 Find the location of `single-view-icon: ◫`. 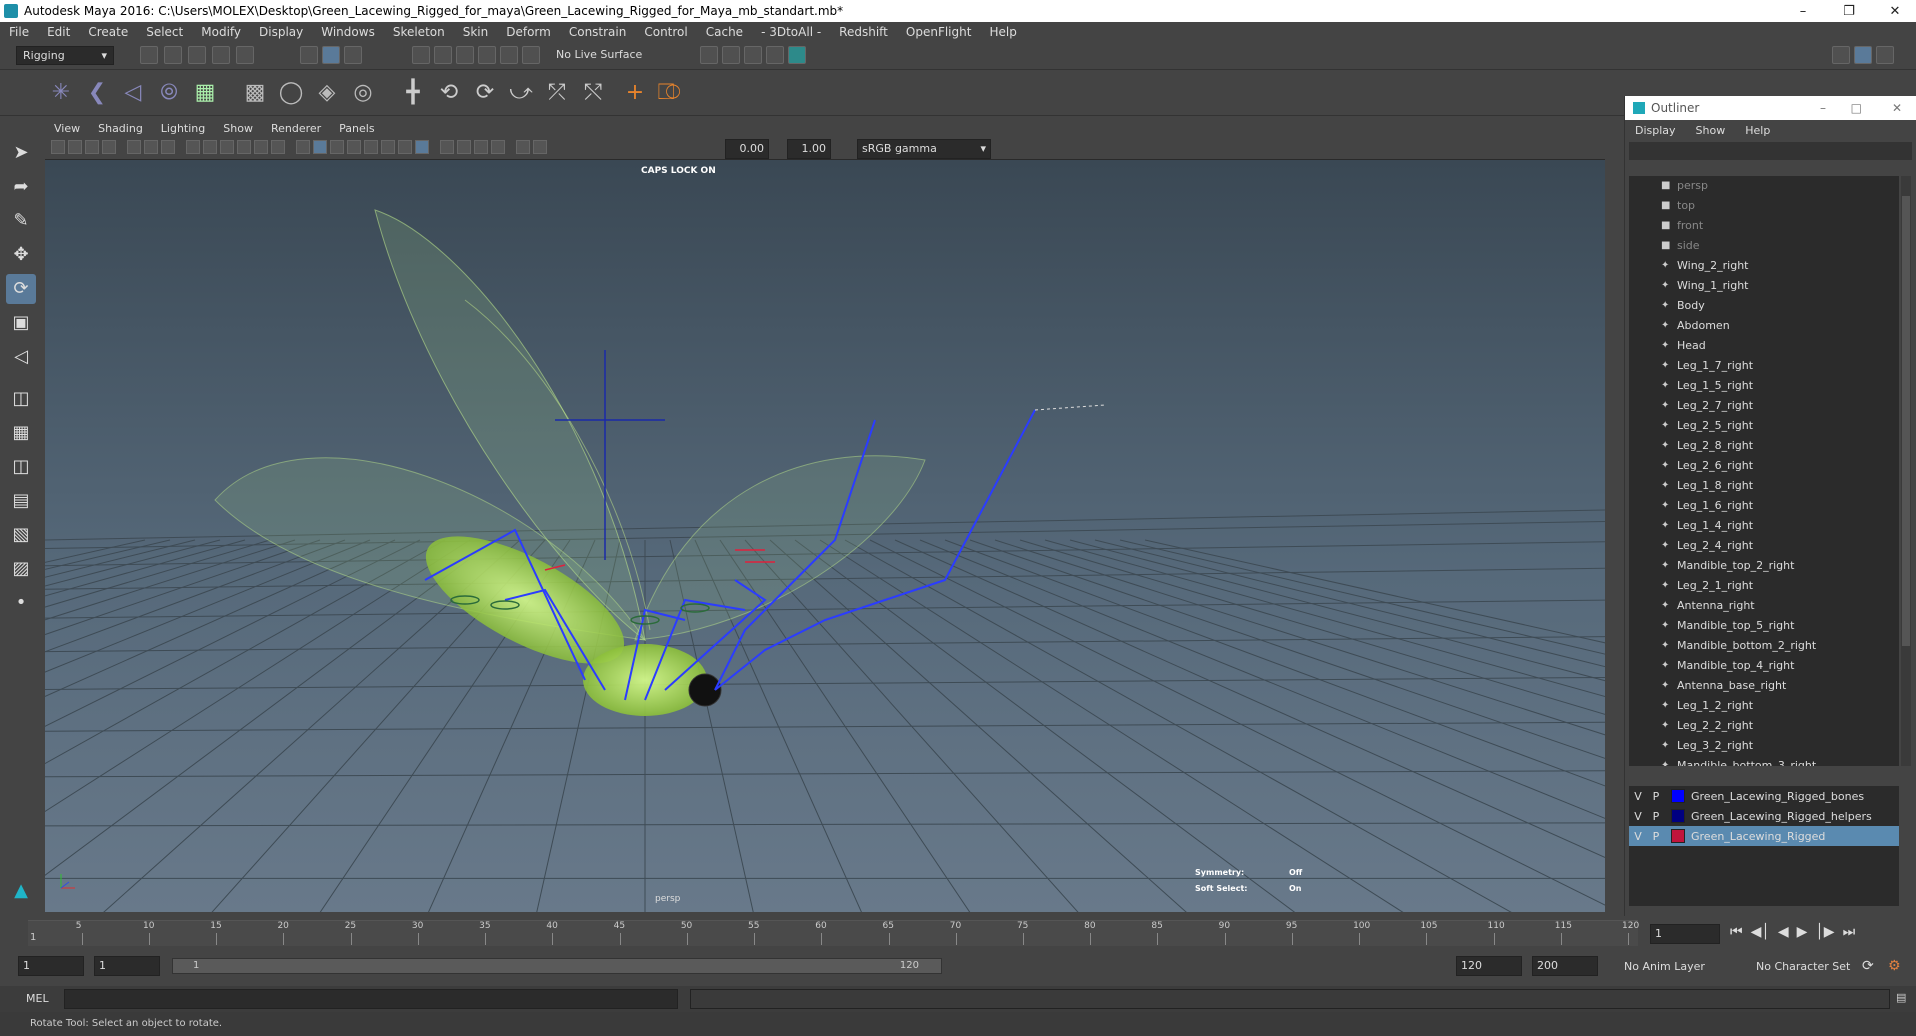

single-view-icon: ◫ is located at coordinates (21, 399).